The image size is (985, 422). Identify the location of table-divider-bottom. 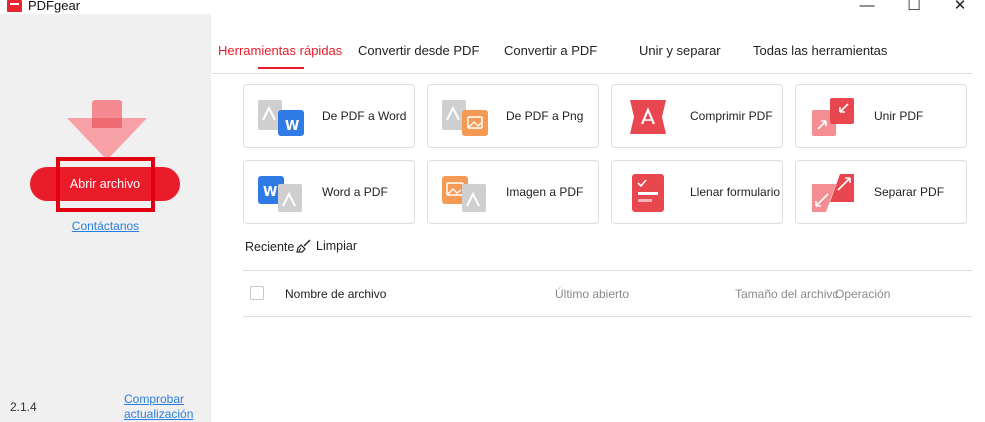
(607, 316).